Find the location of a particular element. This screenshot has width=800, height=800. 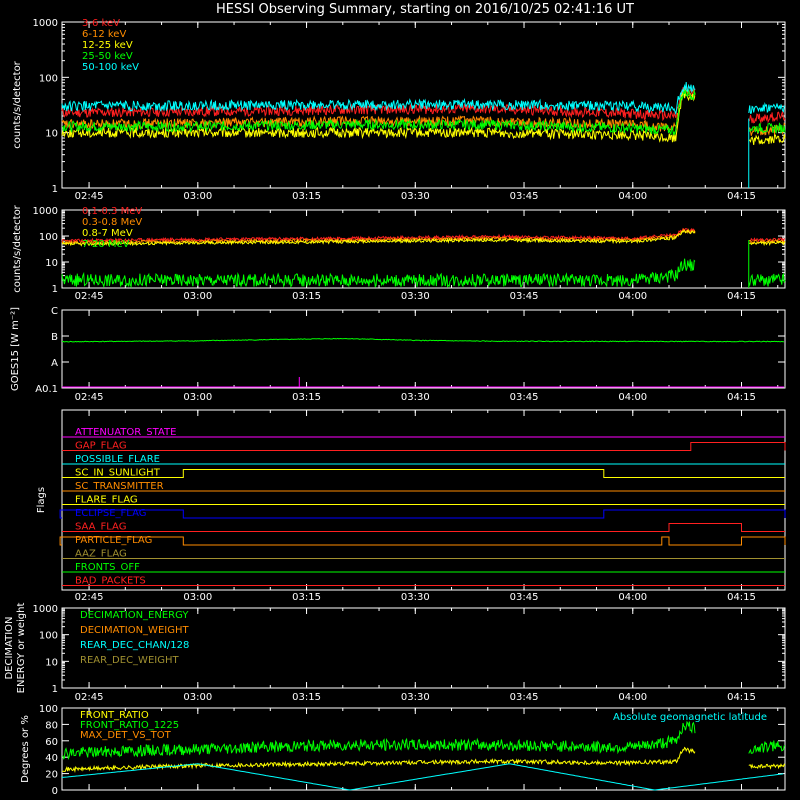

y-tick-label: A0.1 is located at coordinates (46, 389).